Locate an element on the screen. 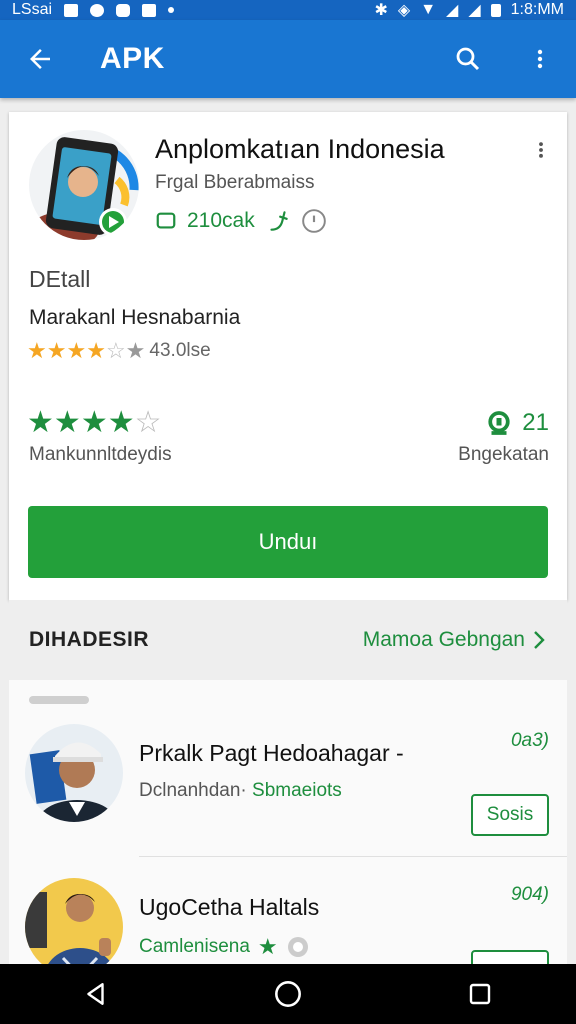  triangle-back-icon is located at coordinates (95, 994).